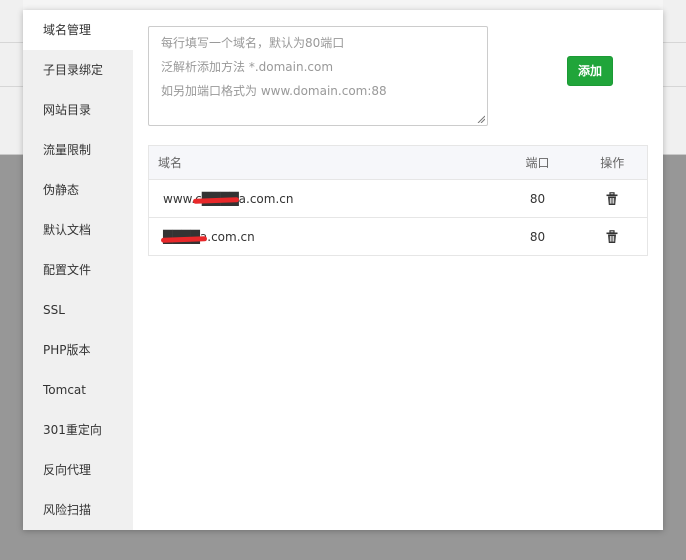  What do you see at coordinates (78, 350) in the screenshot?
I see `side-item-php-version: PHP版本` at bounding box center [78, 350].